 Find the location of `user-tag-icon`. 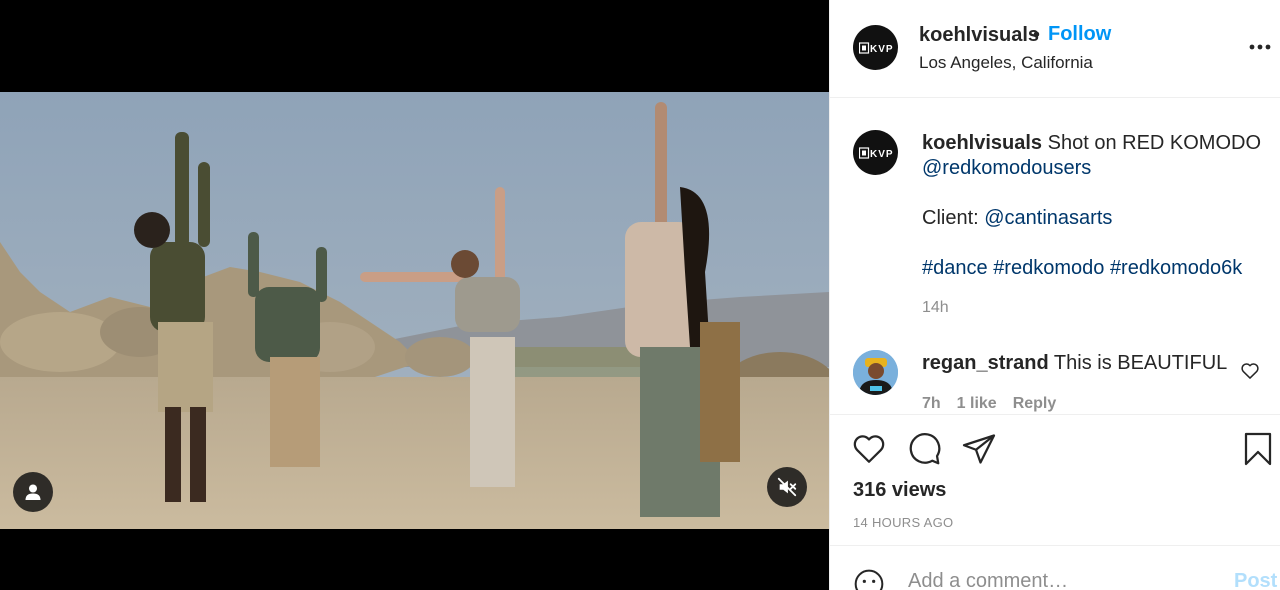

user-tag-icon is located at coordinates (33, 492).